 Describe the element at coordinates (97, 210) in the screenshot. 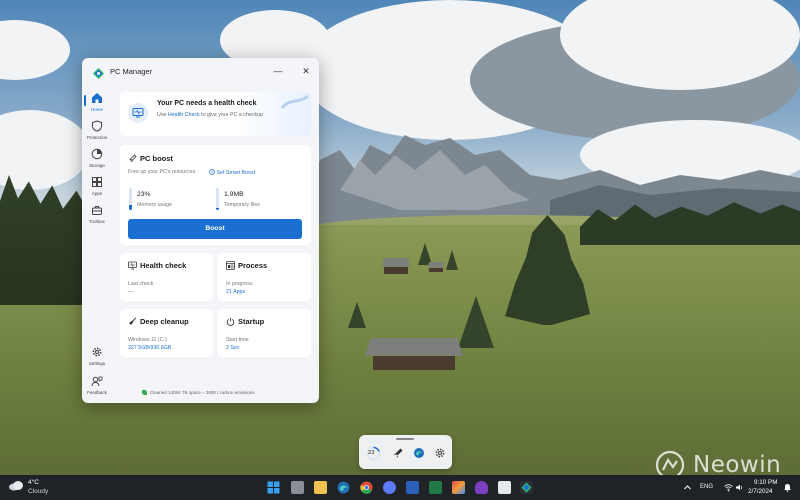

I see `toolbox-icon` at that location.